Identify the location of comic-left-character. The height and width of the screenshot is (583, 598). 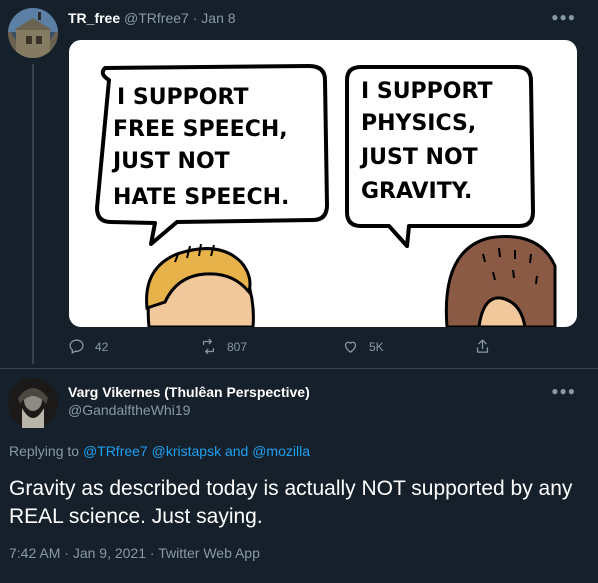
(200, 285).